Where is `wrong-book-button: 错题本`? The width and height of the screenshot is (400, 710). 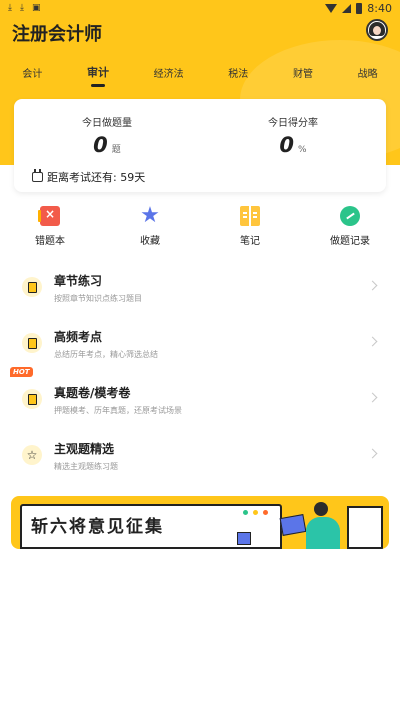 wrong-book-button: 错题本 is located at coordinates (50, 229).